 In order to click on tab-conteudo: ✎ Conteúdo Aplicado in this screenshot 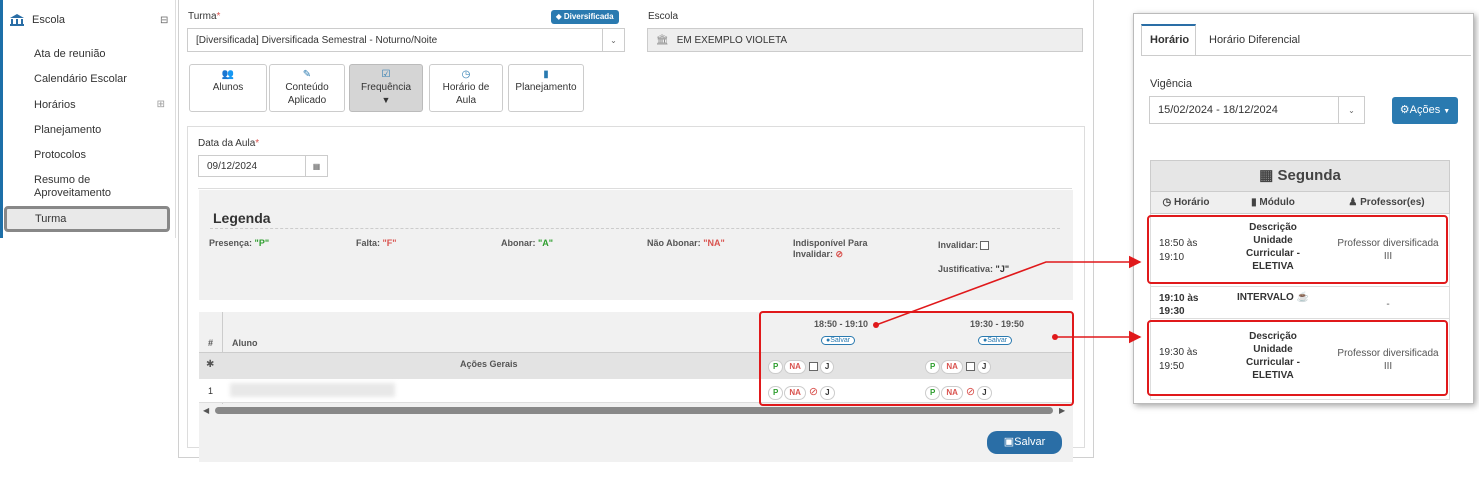, I will do `click(307, 88)`.